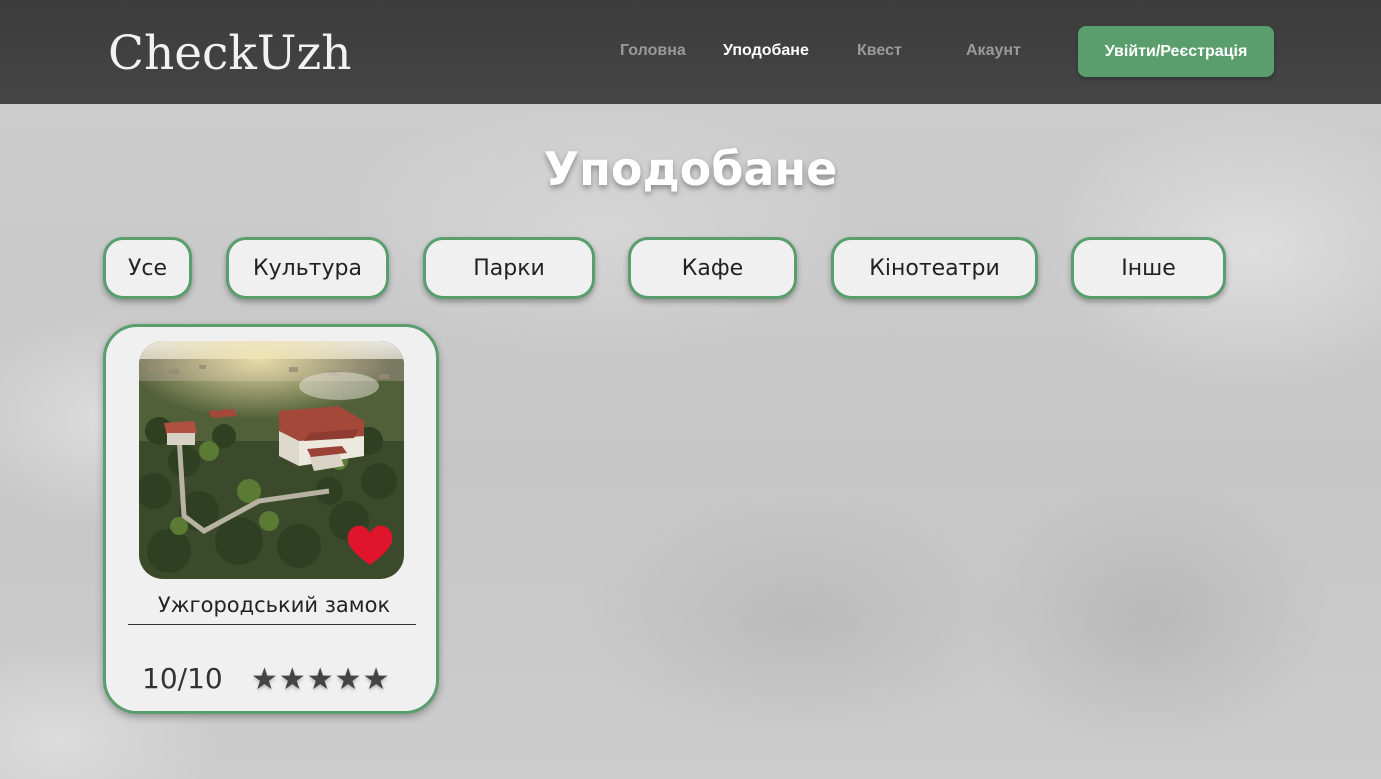 Image resolution: width=1381 pixels, height=779 pixels. What do you see at coordinates (370, 545) in the screenshot?
I see `heart-icon` at bounding box center [370, 545].